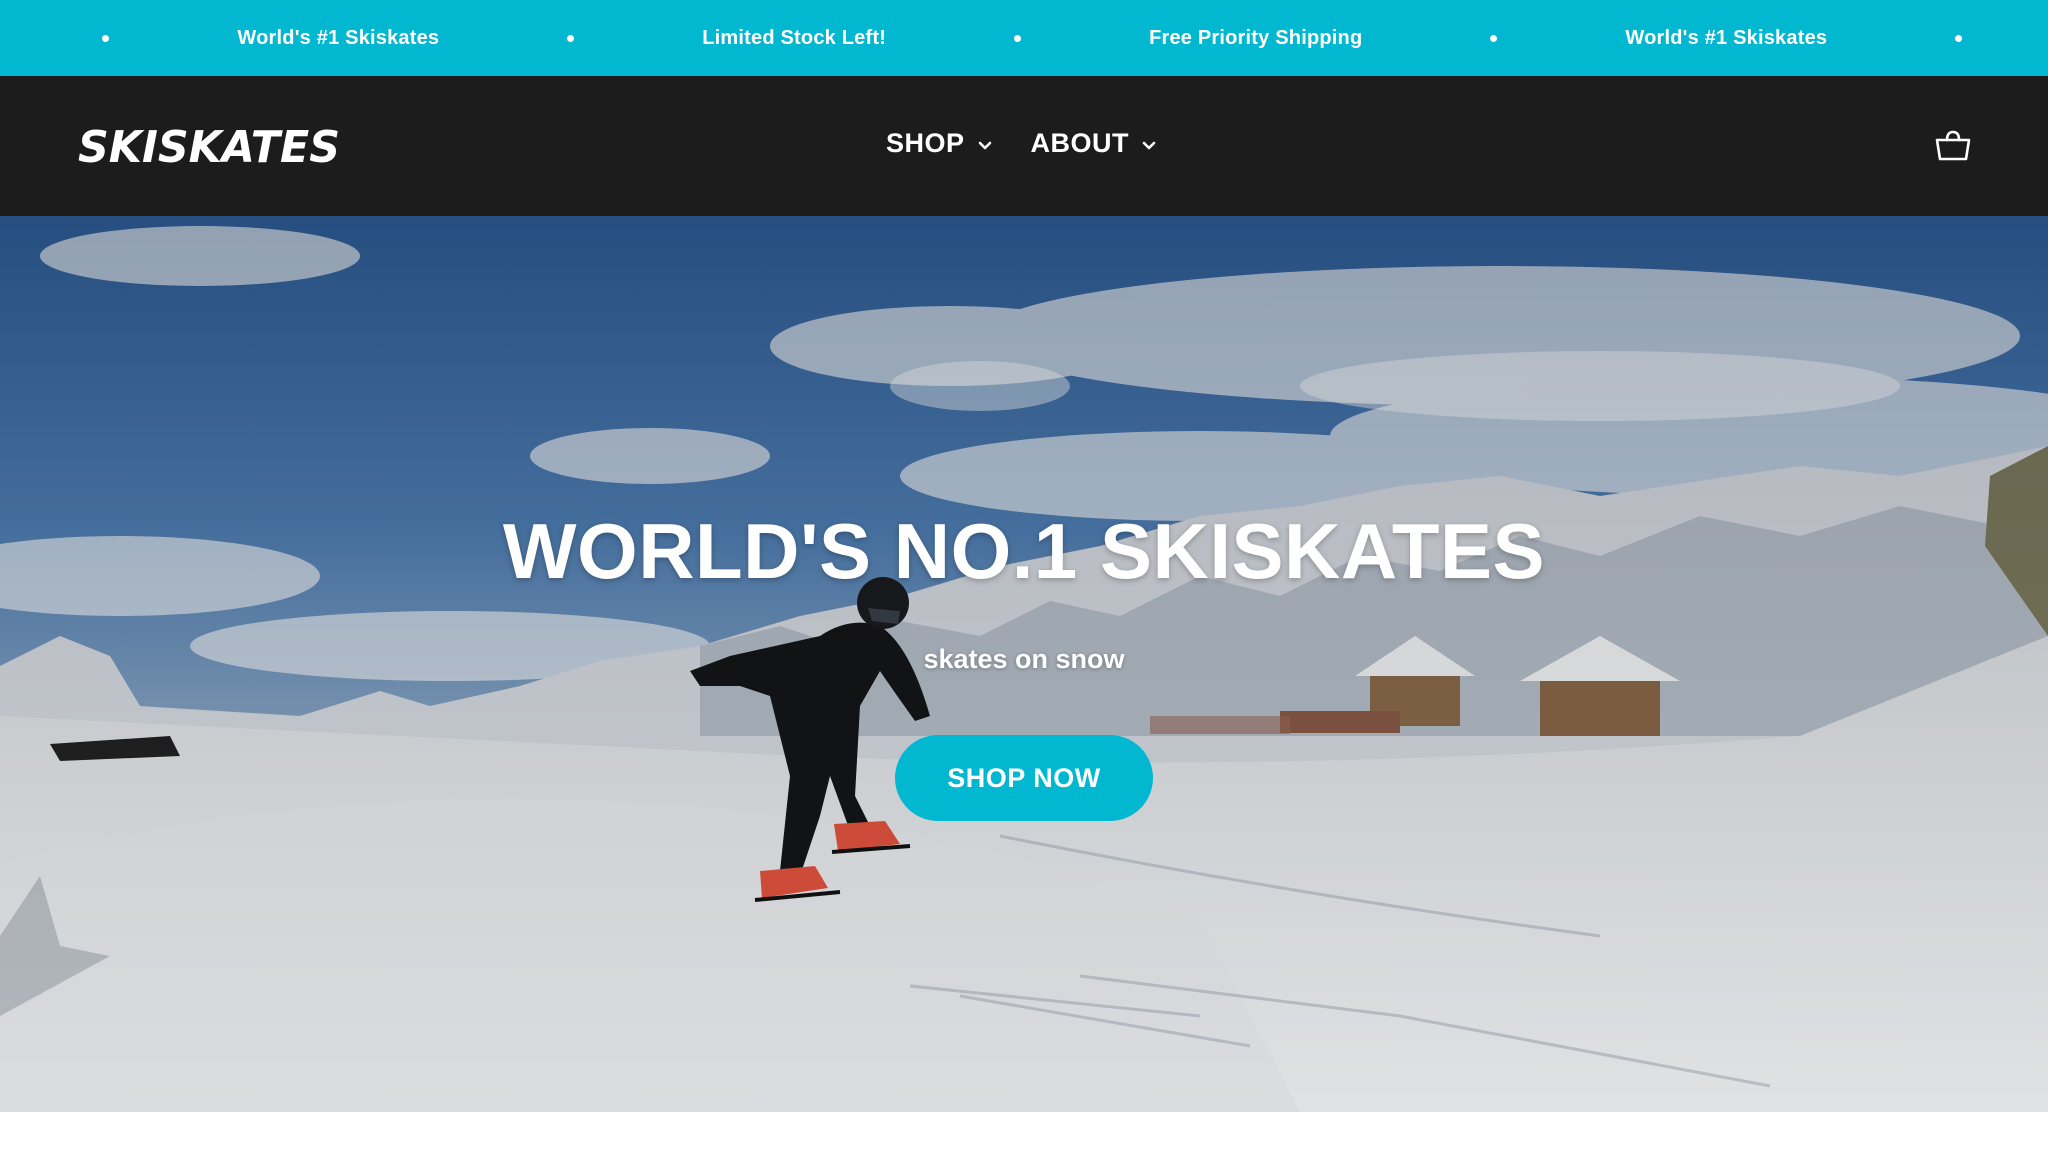 This screenshot has width=2048, height=1152. Describe the element at coordinates (1024, 551) in the screenshot. I see `hero-title: WORLD'S NO.1 SKISKATES` at that location.